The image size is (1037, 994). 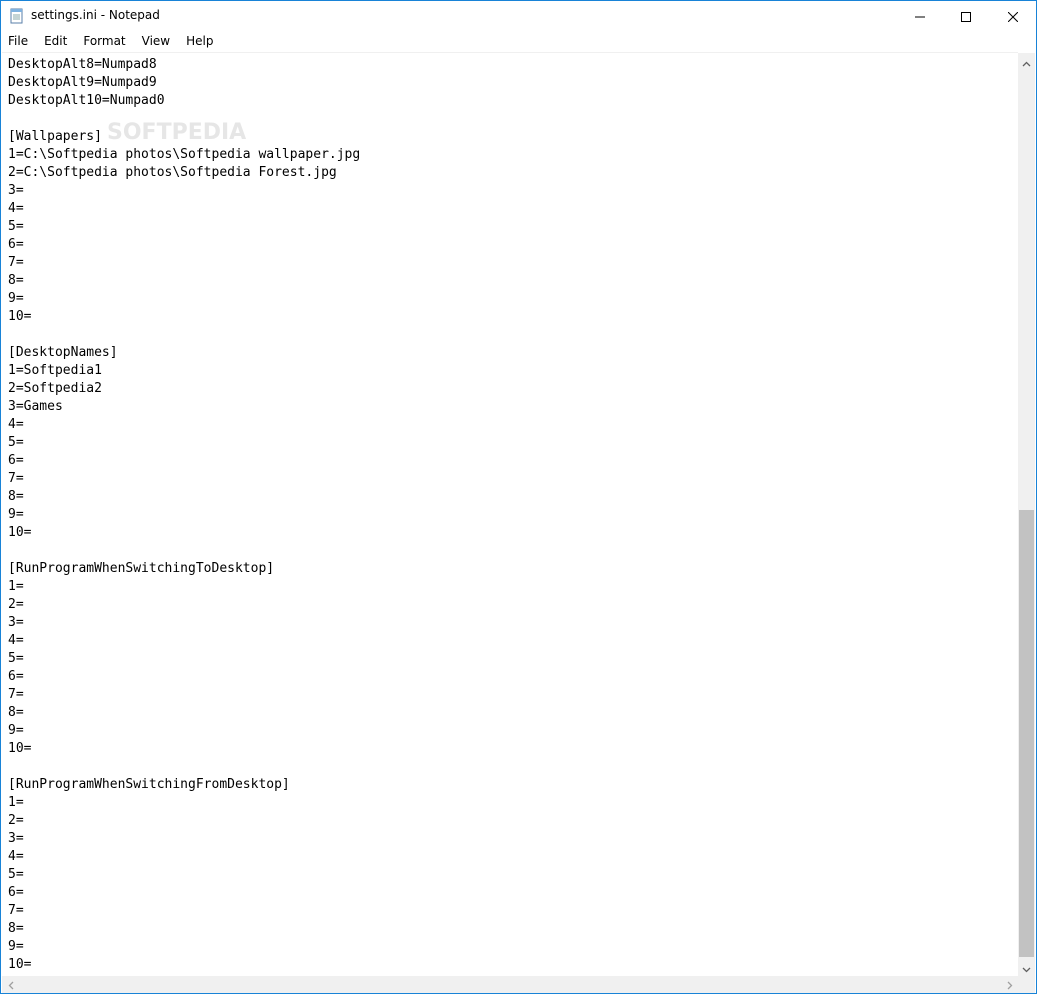 I want to click on menu-format: Format, so click(x=104, y=41).